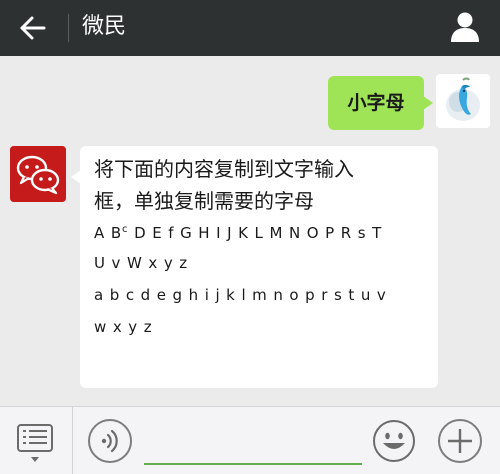 Image resolution: width=500 pixels, height=474 pixels. I want to click on voice-icon, so click(109, 441).